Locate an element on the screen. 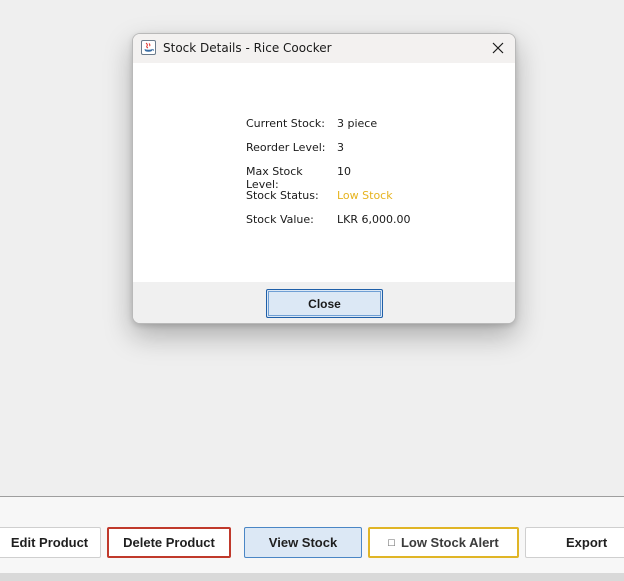 The width and height of the screenshot is (624, 581). close-button-label: Close is located at coordinates (324, 303).